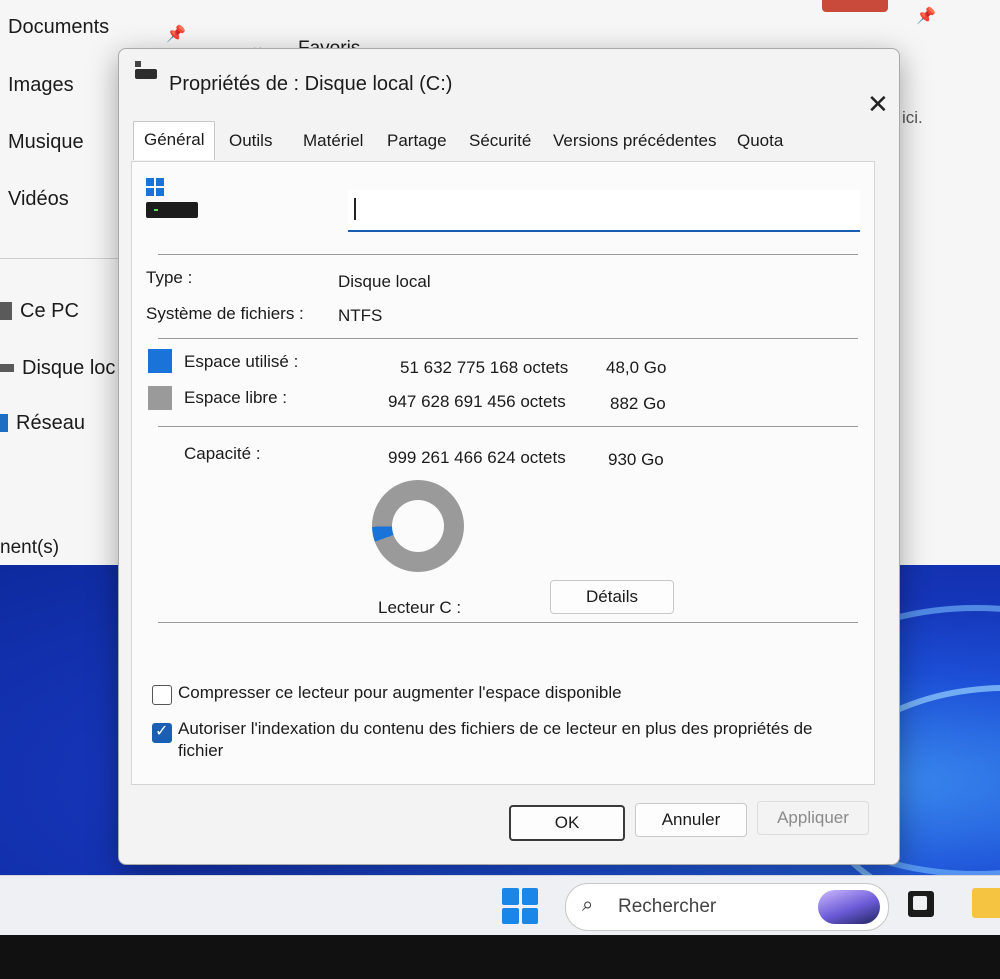  Describe the element at coordinates (41, 85) in the screenshot. I see `nav-item-images: Images` at that location.